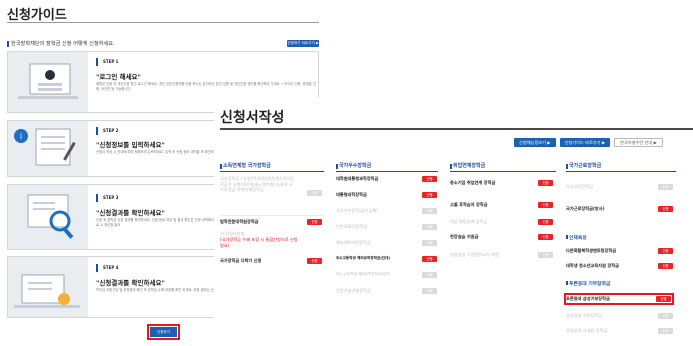  I want to click on step-4-title: "신청결과를 확인하세요", so click(130, 283).